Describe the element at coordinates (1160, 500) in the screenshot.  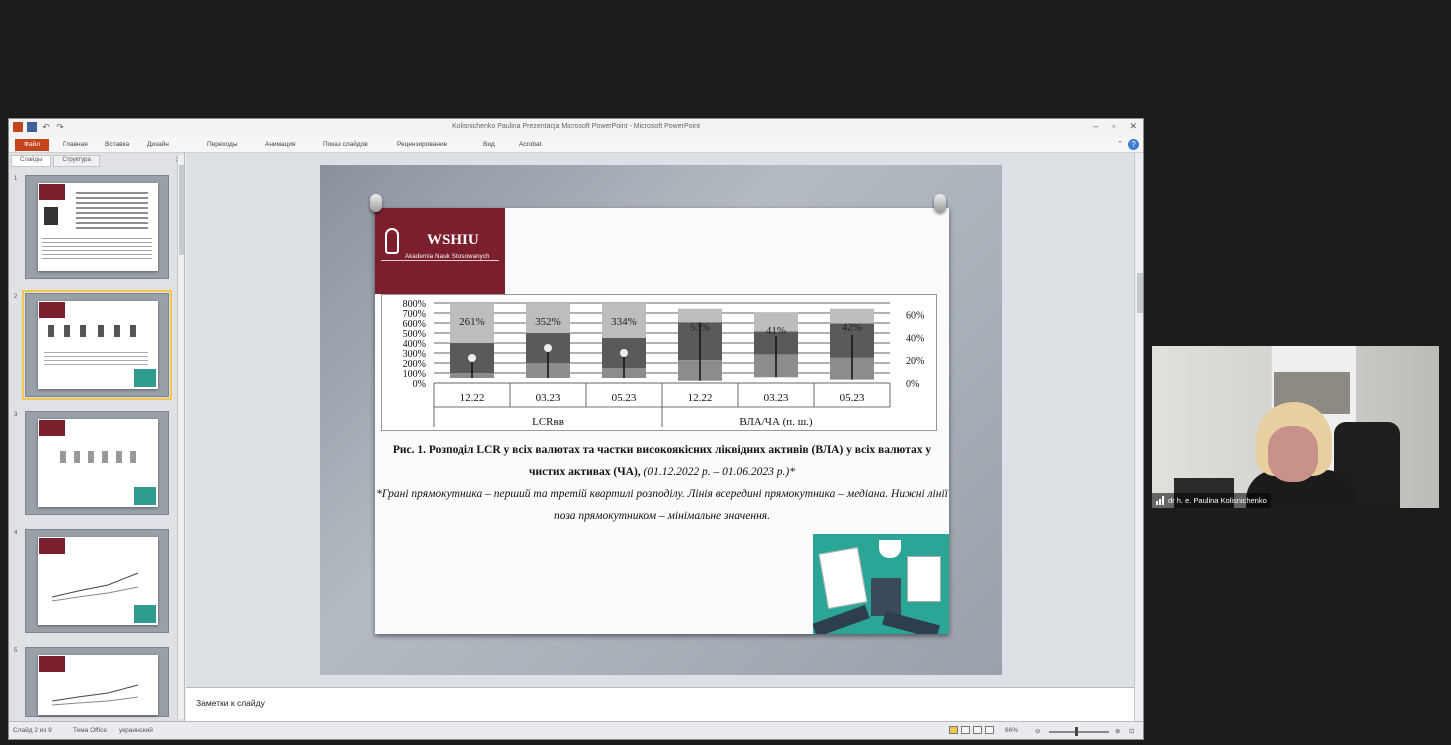
I see `signal-bars-icon` at that location.